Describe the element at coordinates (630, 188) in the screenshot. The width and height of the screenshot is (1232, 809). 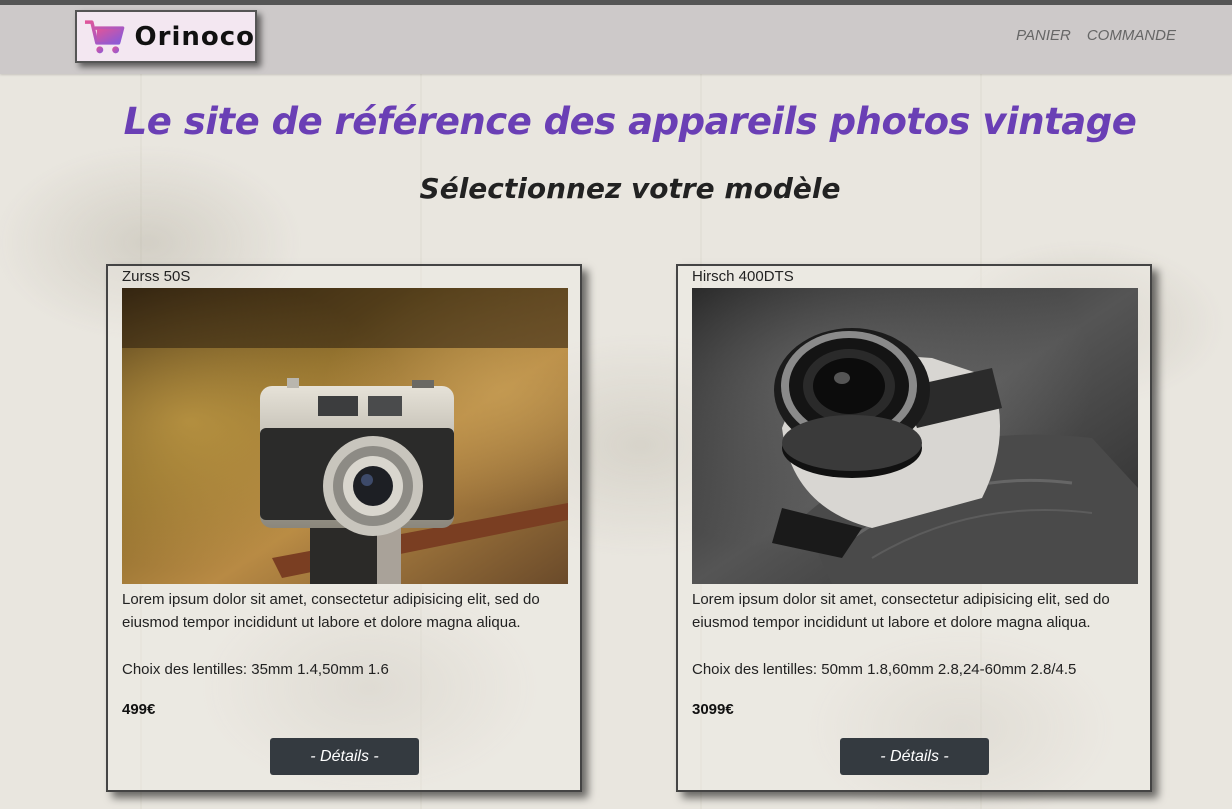
I see `page-subtitle: Sélectionnez votre modèle` at that location.